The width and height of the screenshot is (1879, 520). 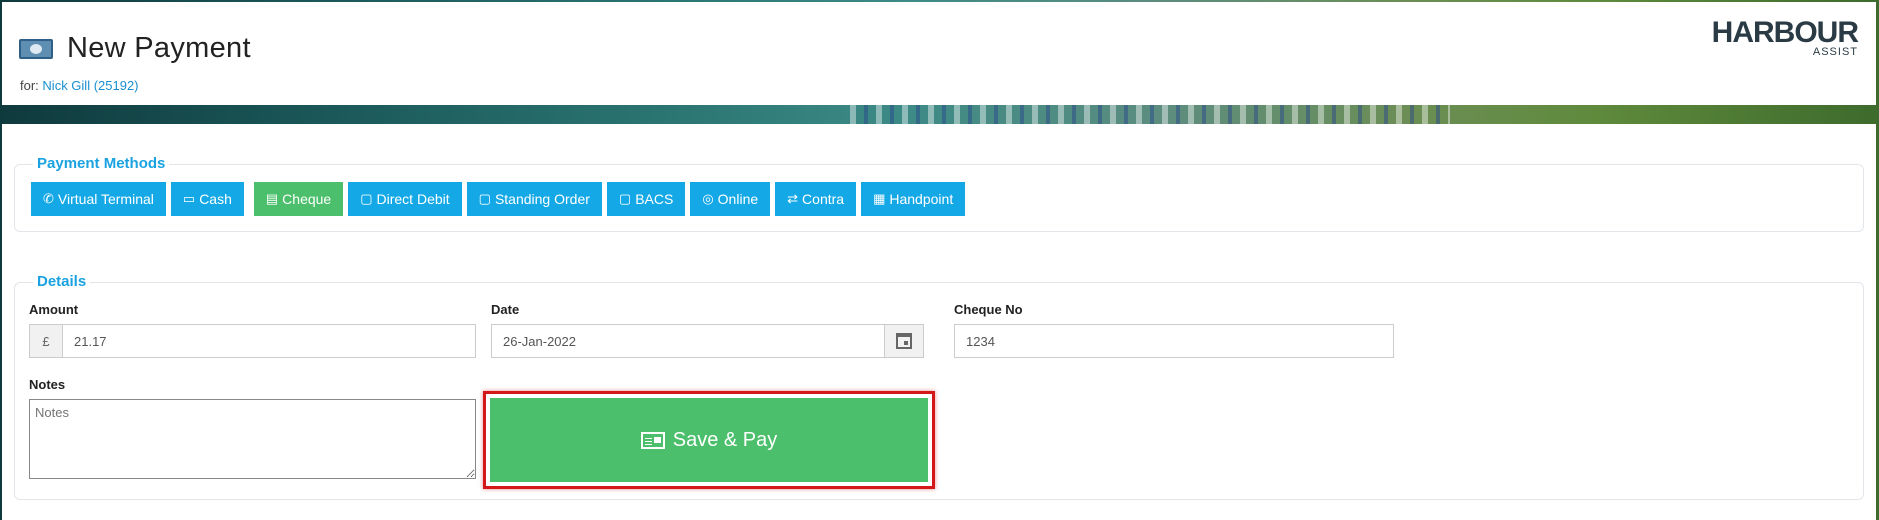 What do you see at coordinates (36, 48) in the screenshot?
I see `money-icon` at bounding box center [36, 48].